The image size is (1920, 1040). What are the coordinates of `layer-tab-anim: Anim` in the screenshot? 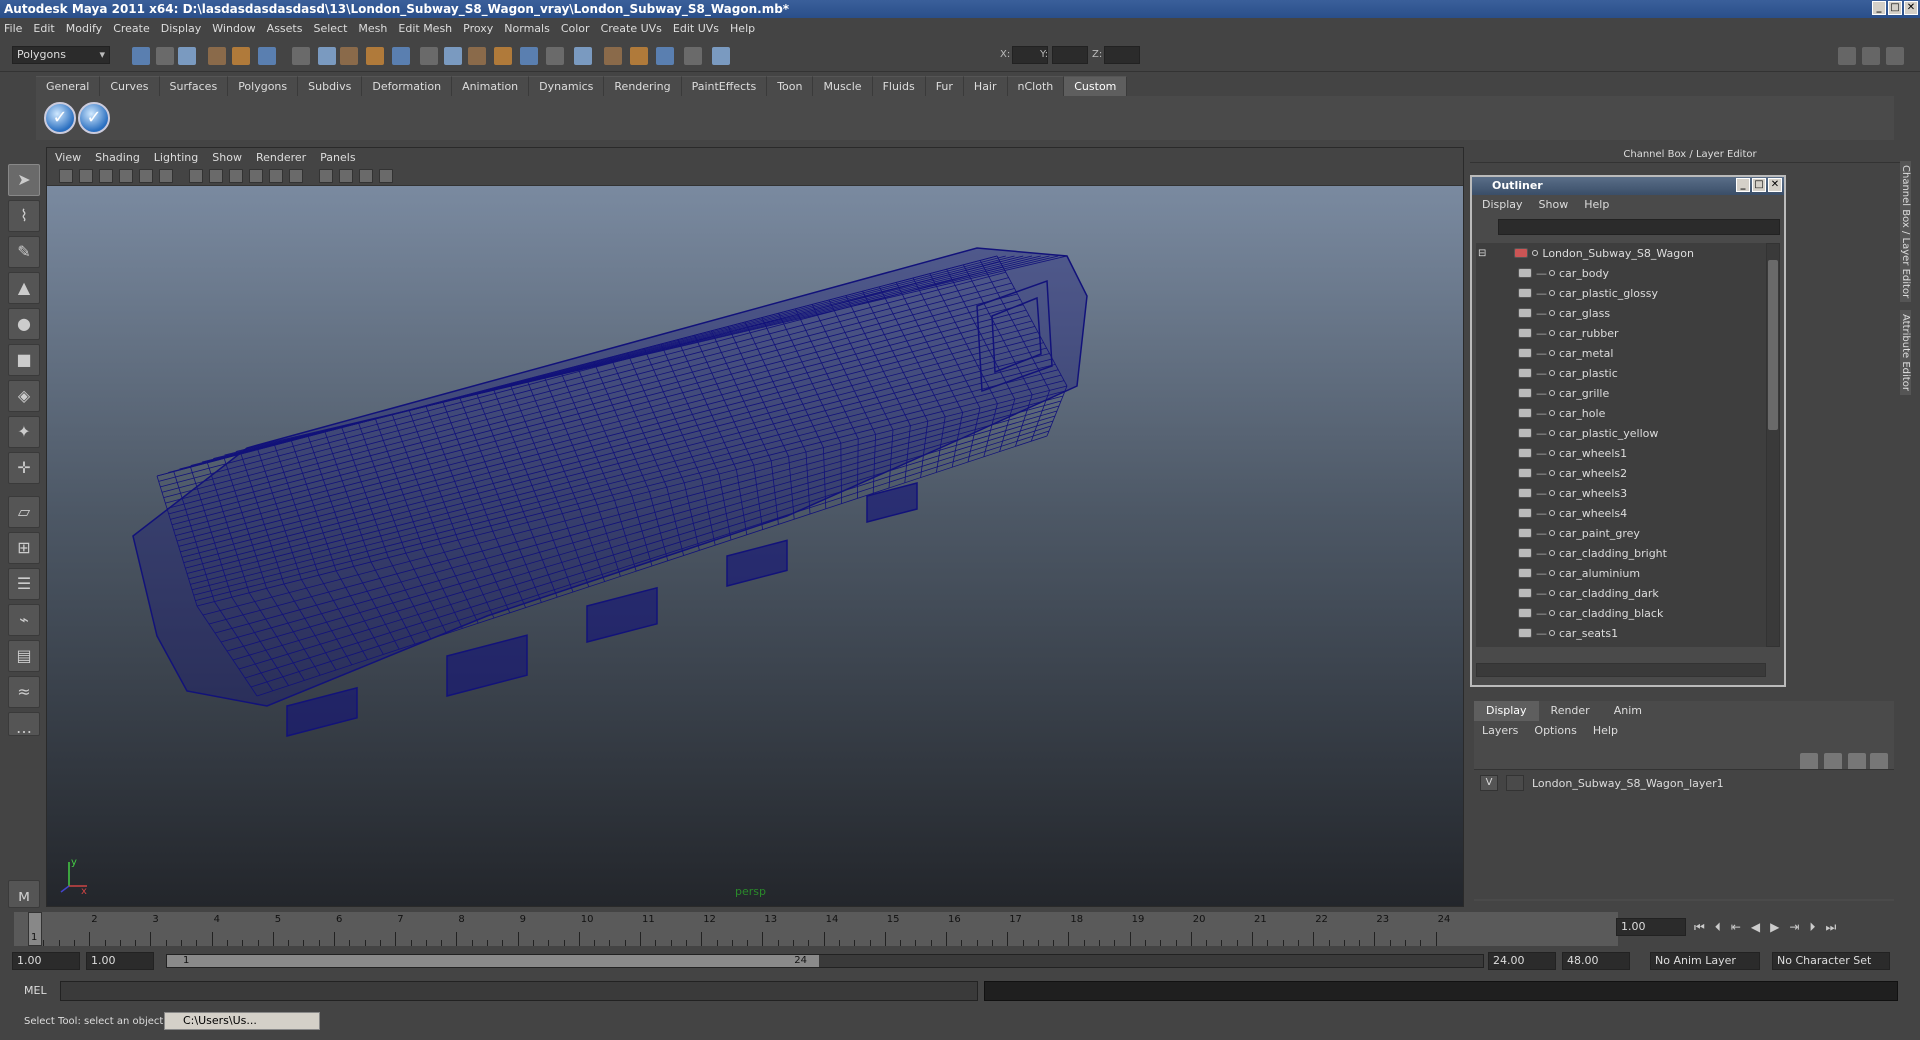 It's located at (1627, 711).